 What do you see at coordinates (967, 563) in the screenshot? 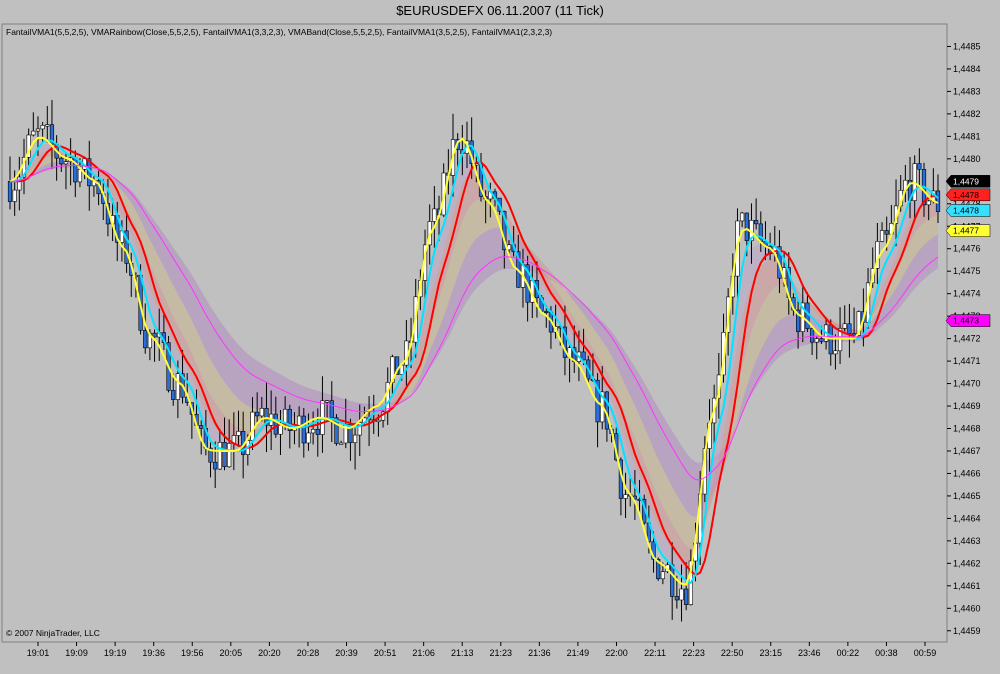
I see `y-tick-label: 1,4462` at bounding box center [967, 563].